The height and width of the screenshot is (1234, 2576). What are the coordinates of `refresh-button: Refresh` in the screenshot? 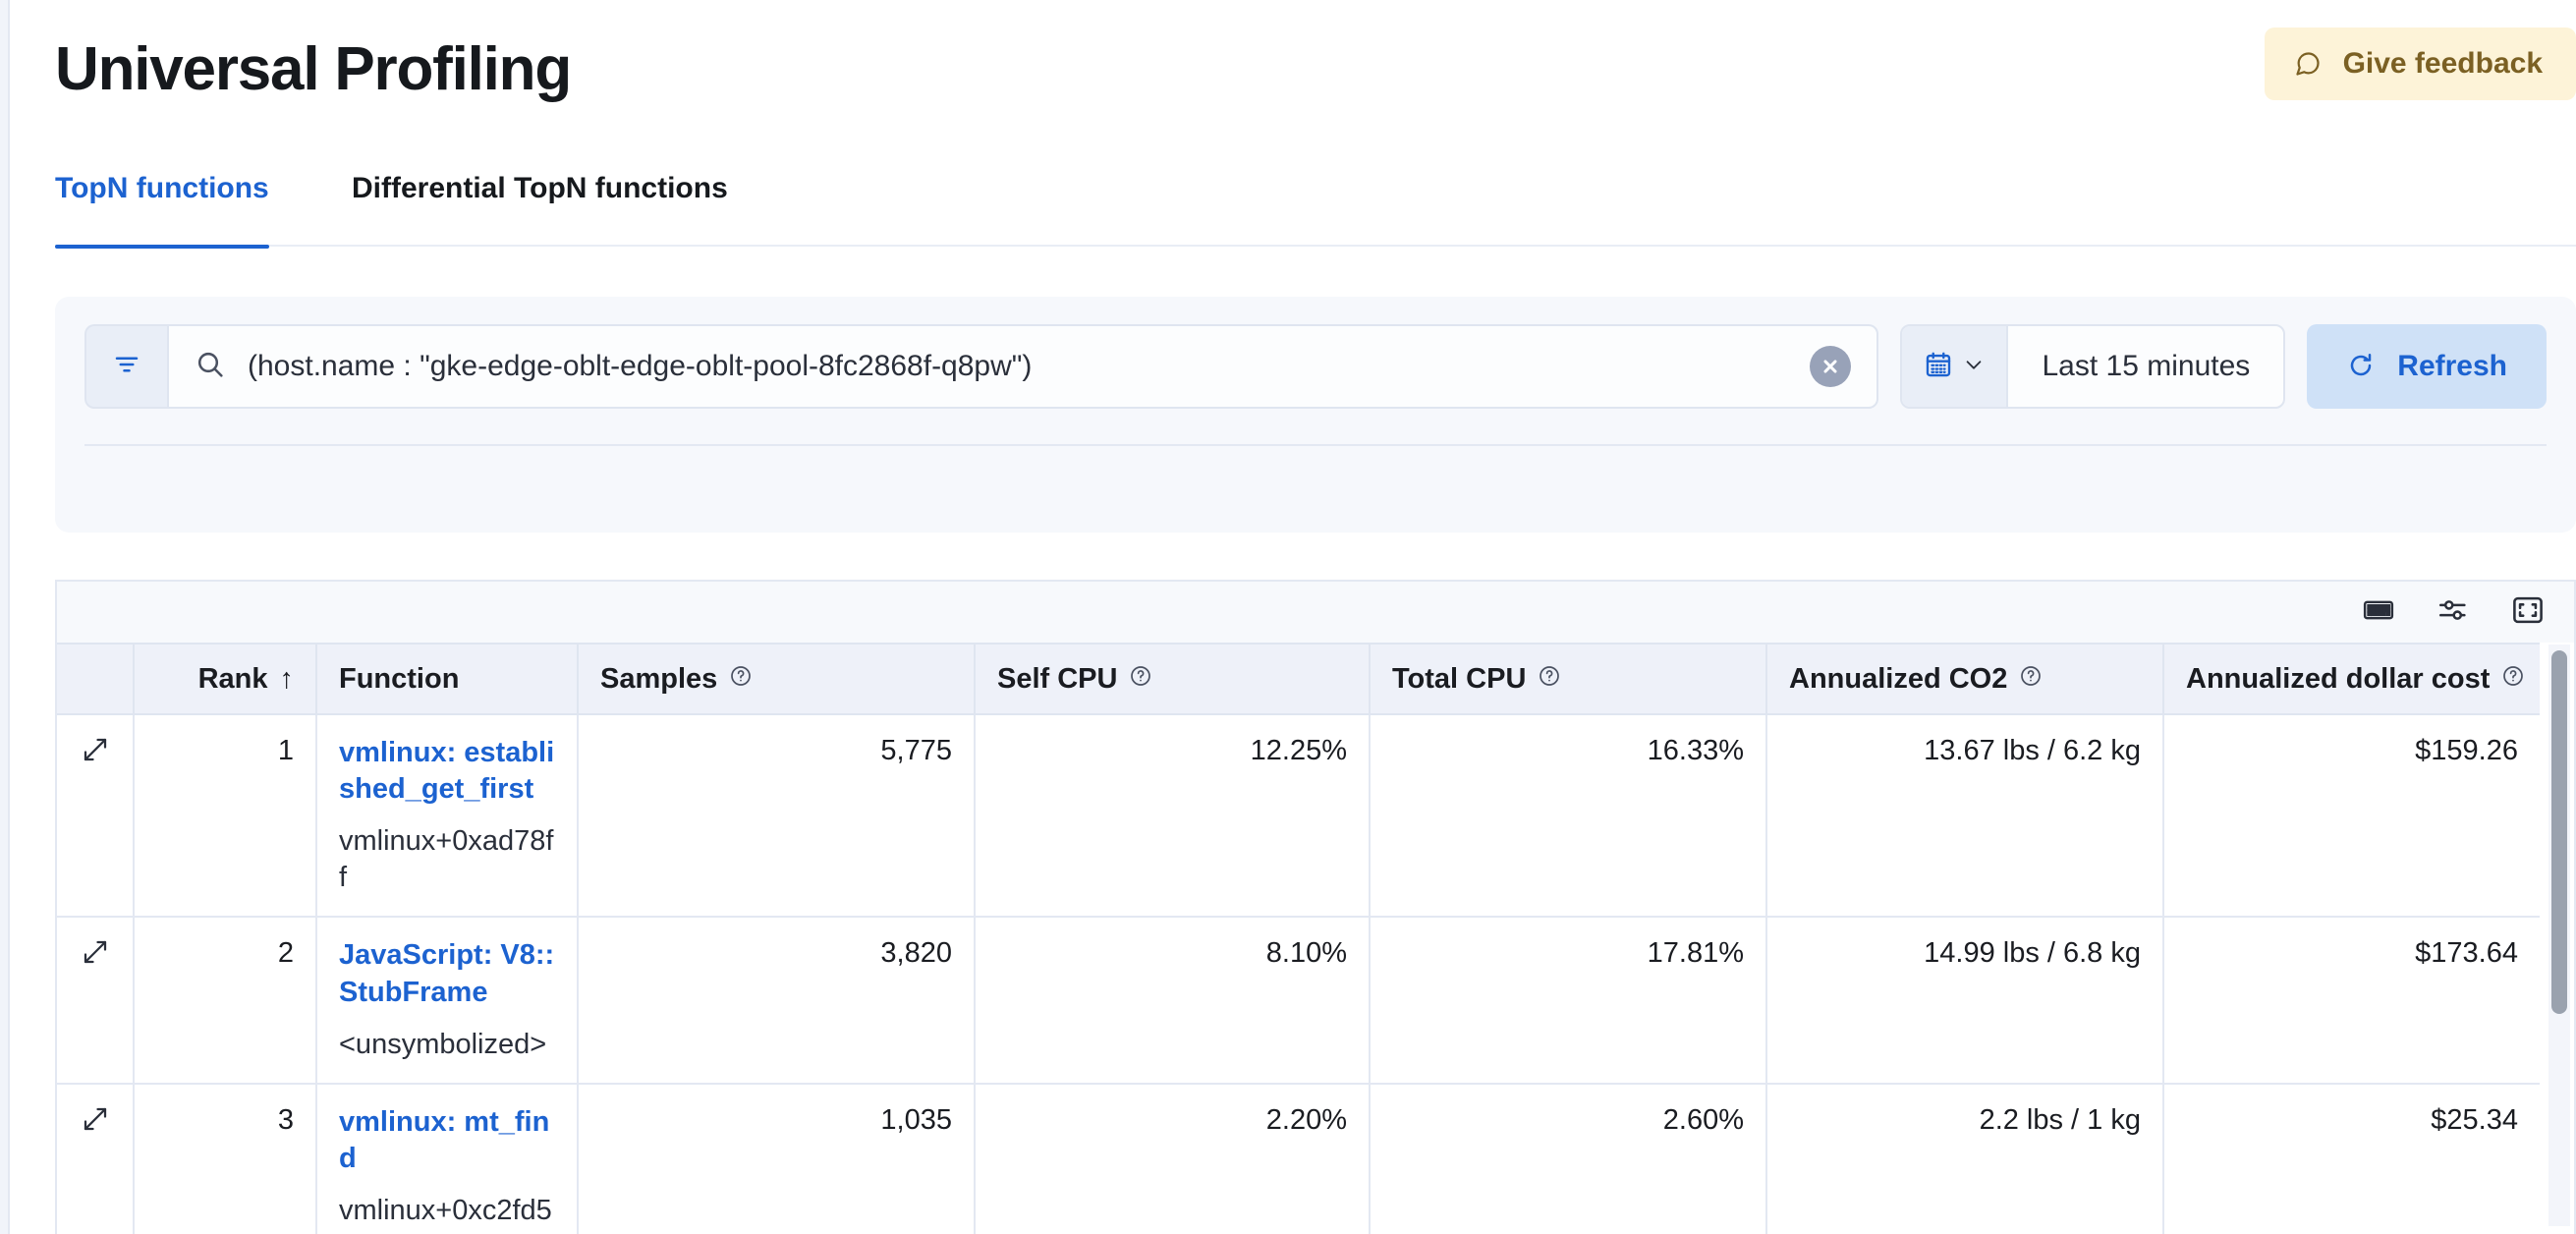 It's located at (2427, 366).